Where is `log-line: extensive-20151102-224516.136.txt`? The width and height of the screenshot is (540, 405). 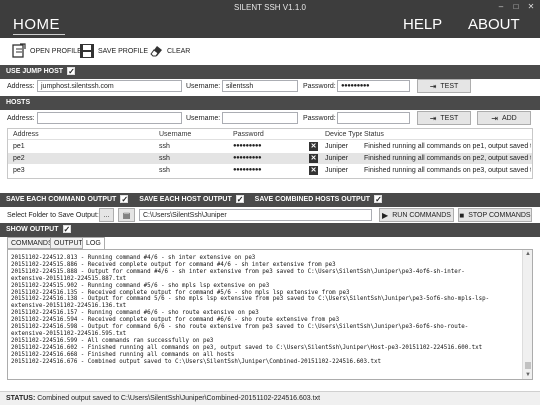
log-line: extensive-20151102-224516.136.txt is located at coordinates (69, 306).